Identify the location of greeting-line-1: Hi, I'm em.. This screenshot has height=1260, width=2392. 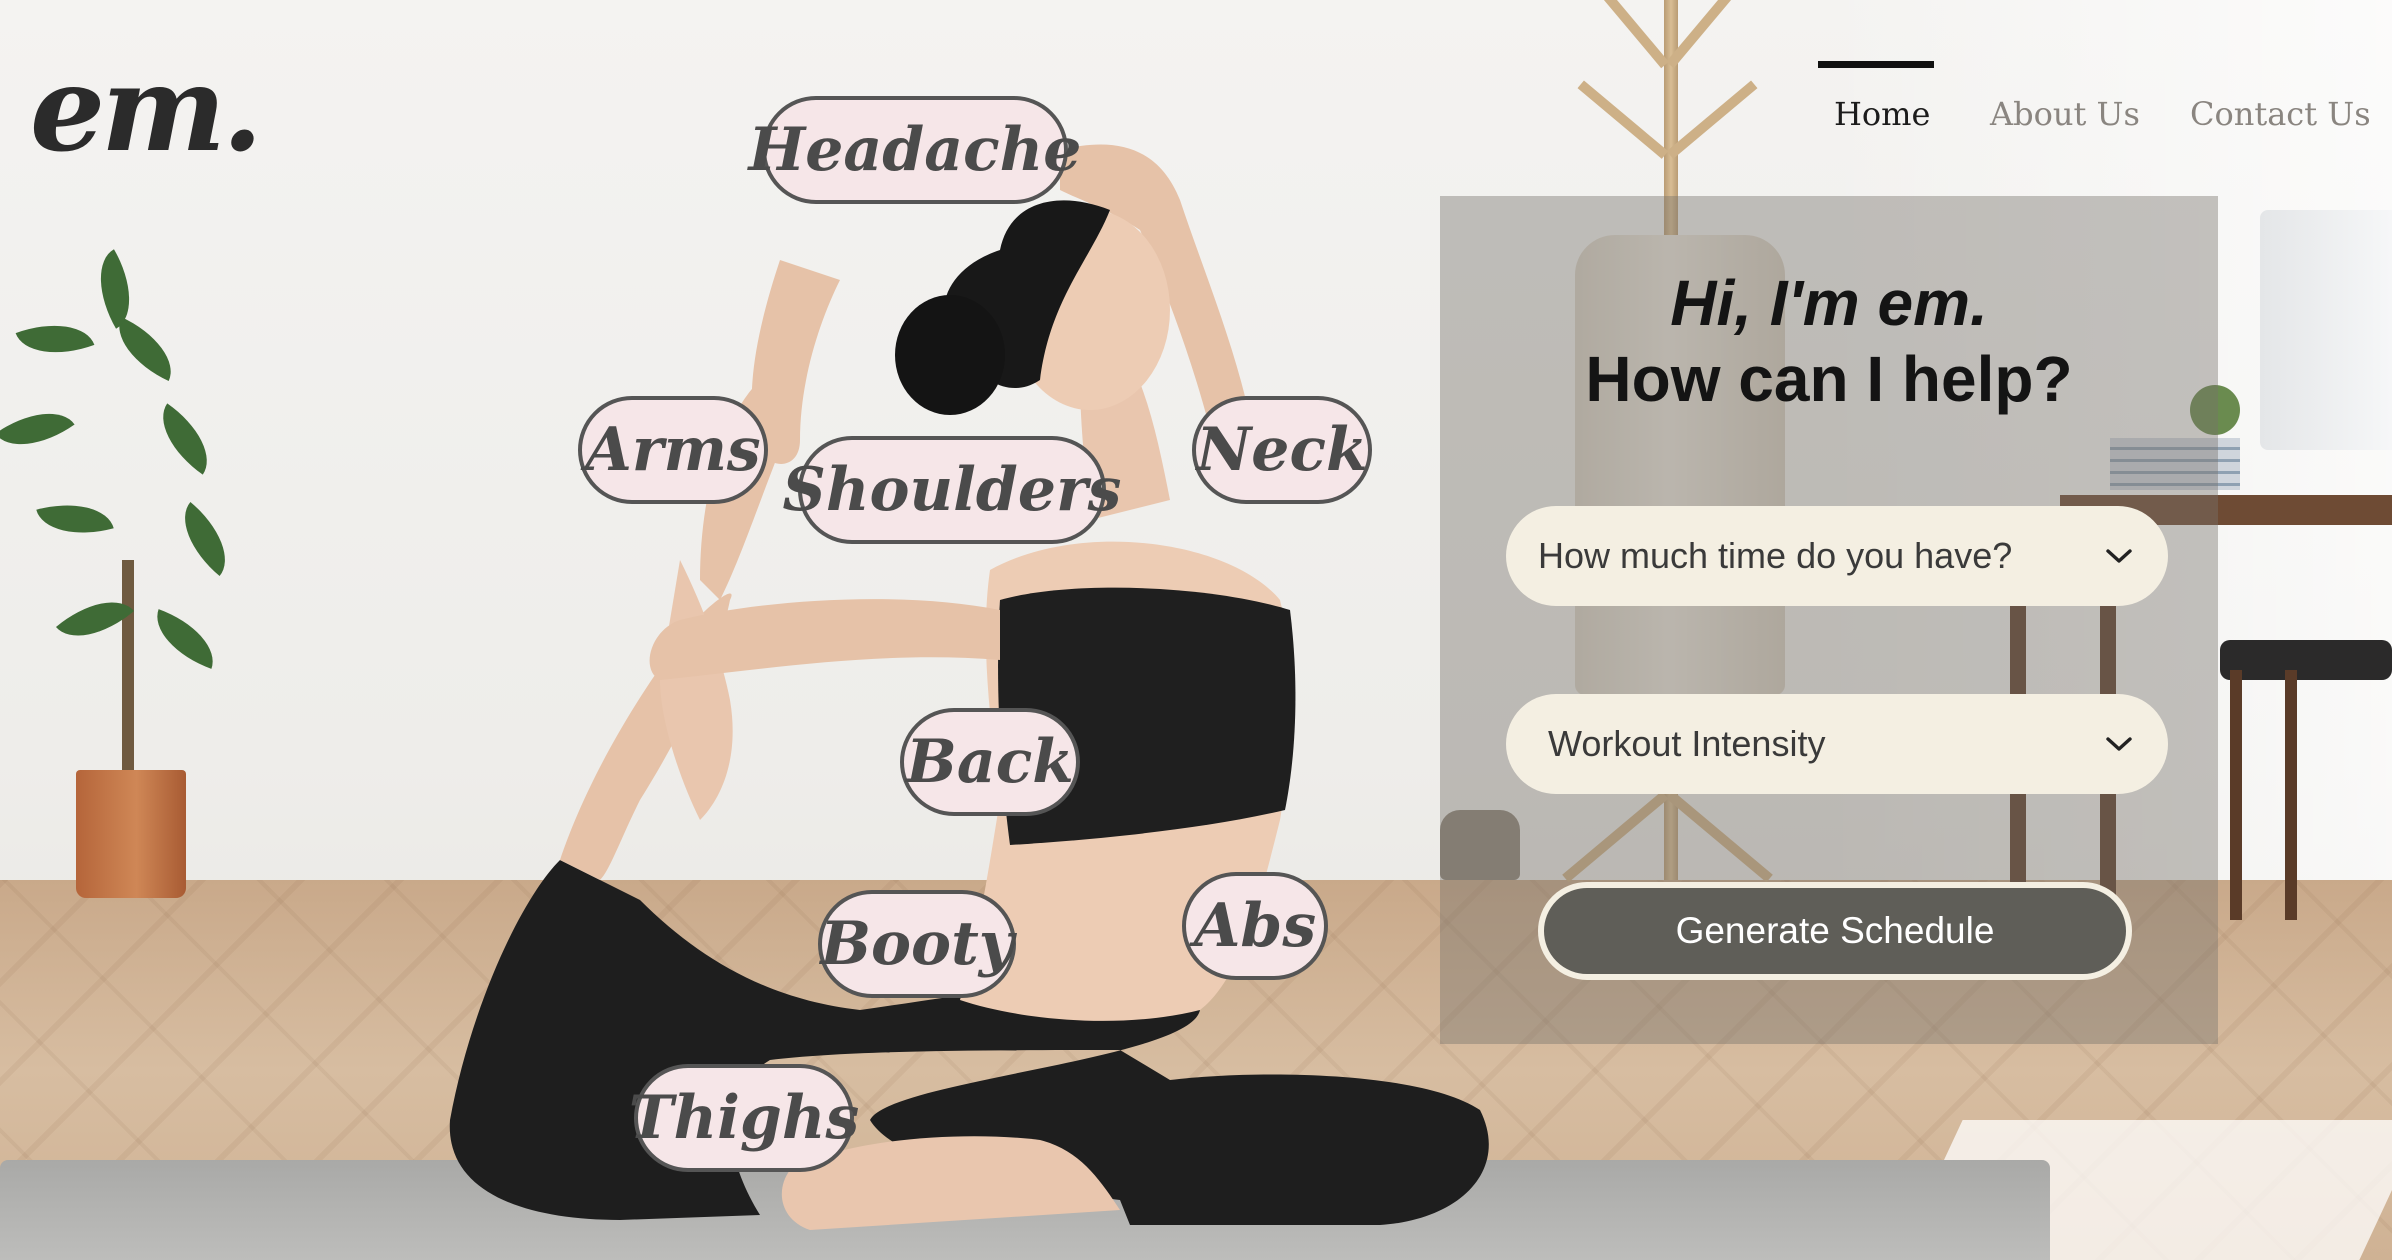
(1829, 303).